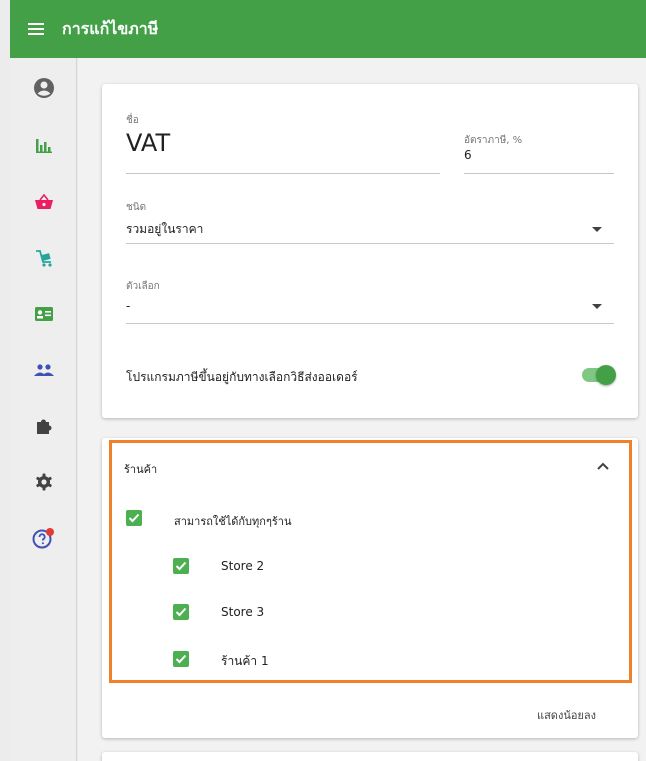  Describe the element at coordinates (328, 29) in the screenshot. I see `app-bar: การแก้ไขภาษี` at that location.